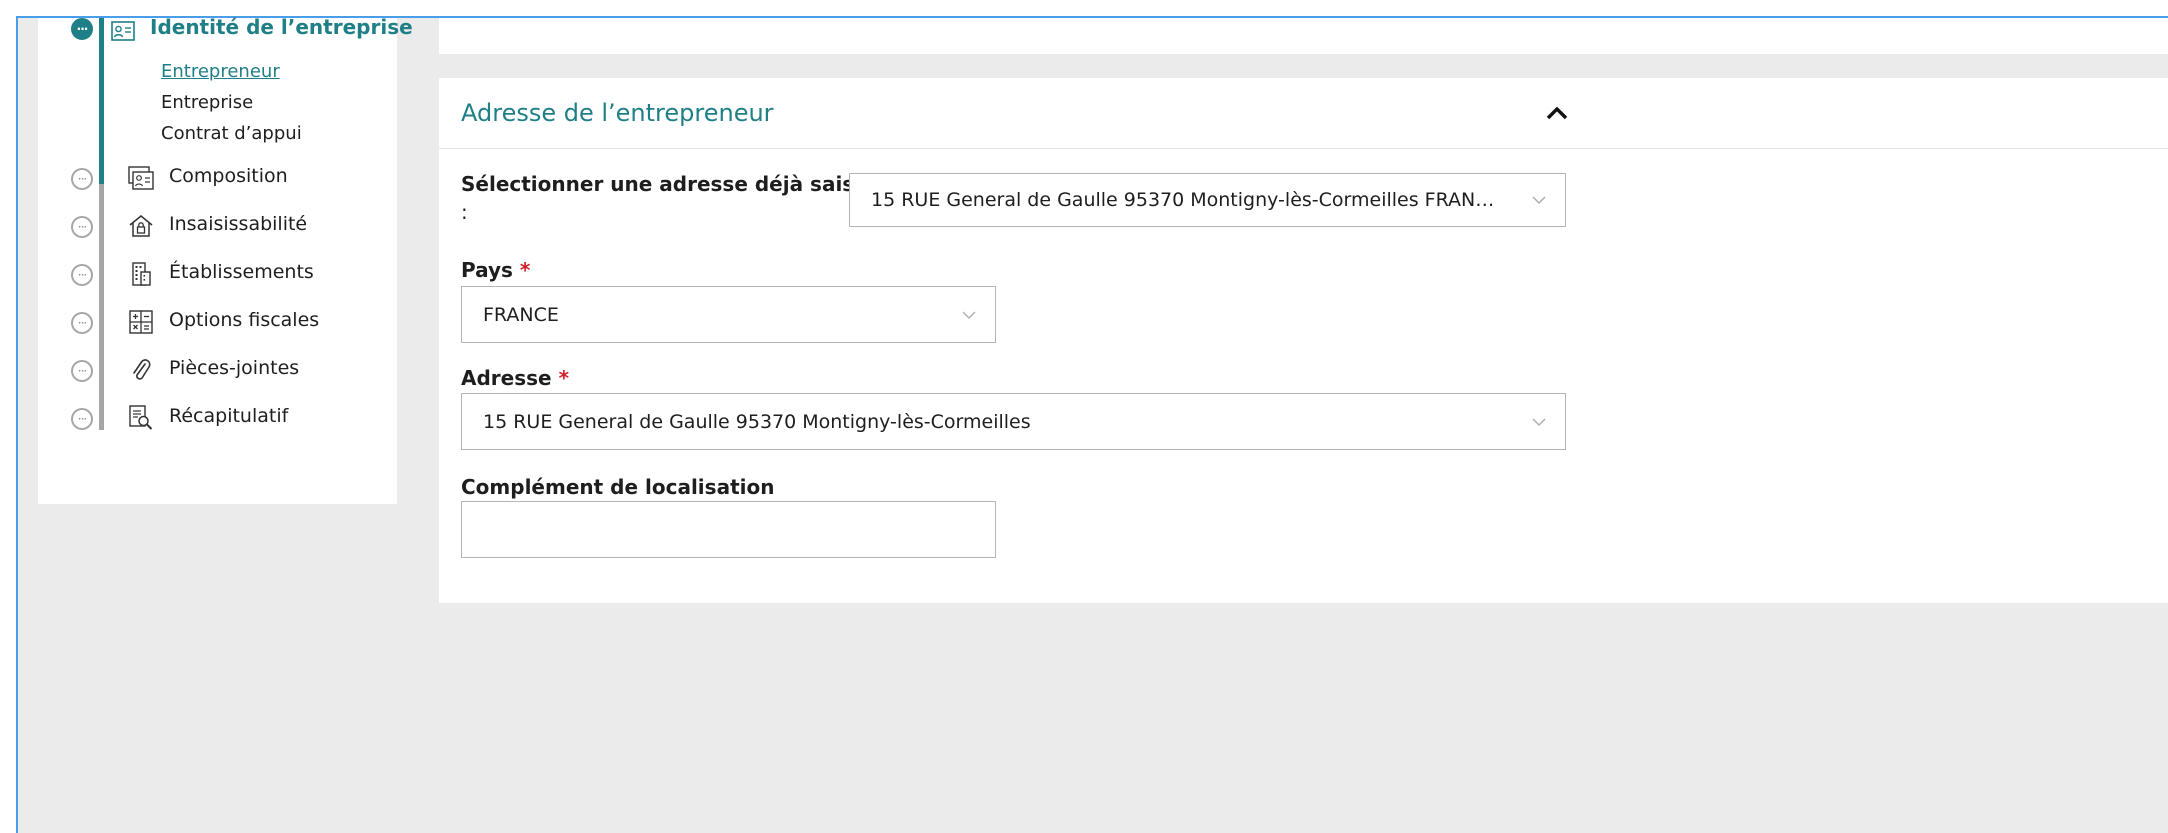 The height and width of the screenshot is (833, 2168). I want to click on id-card-icon, so click(123, 31).